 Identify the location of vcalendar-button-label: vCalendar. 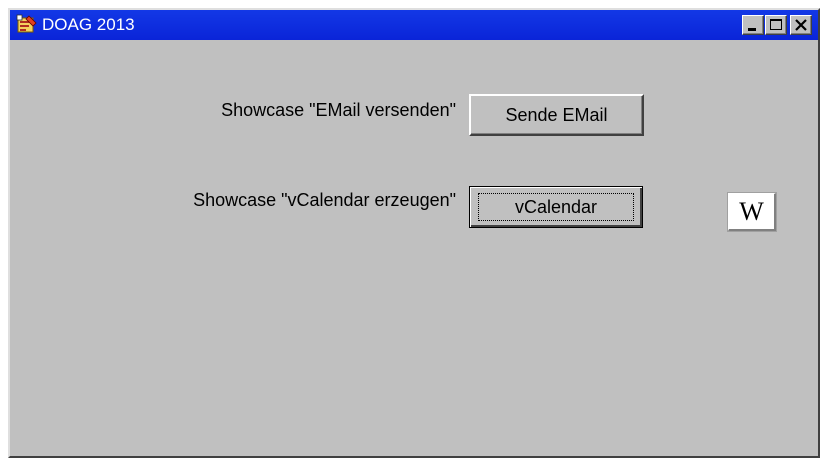
(556, 207).